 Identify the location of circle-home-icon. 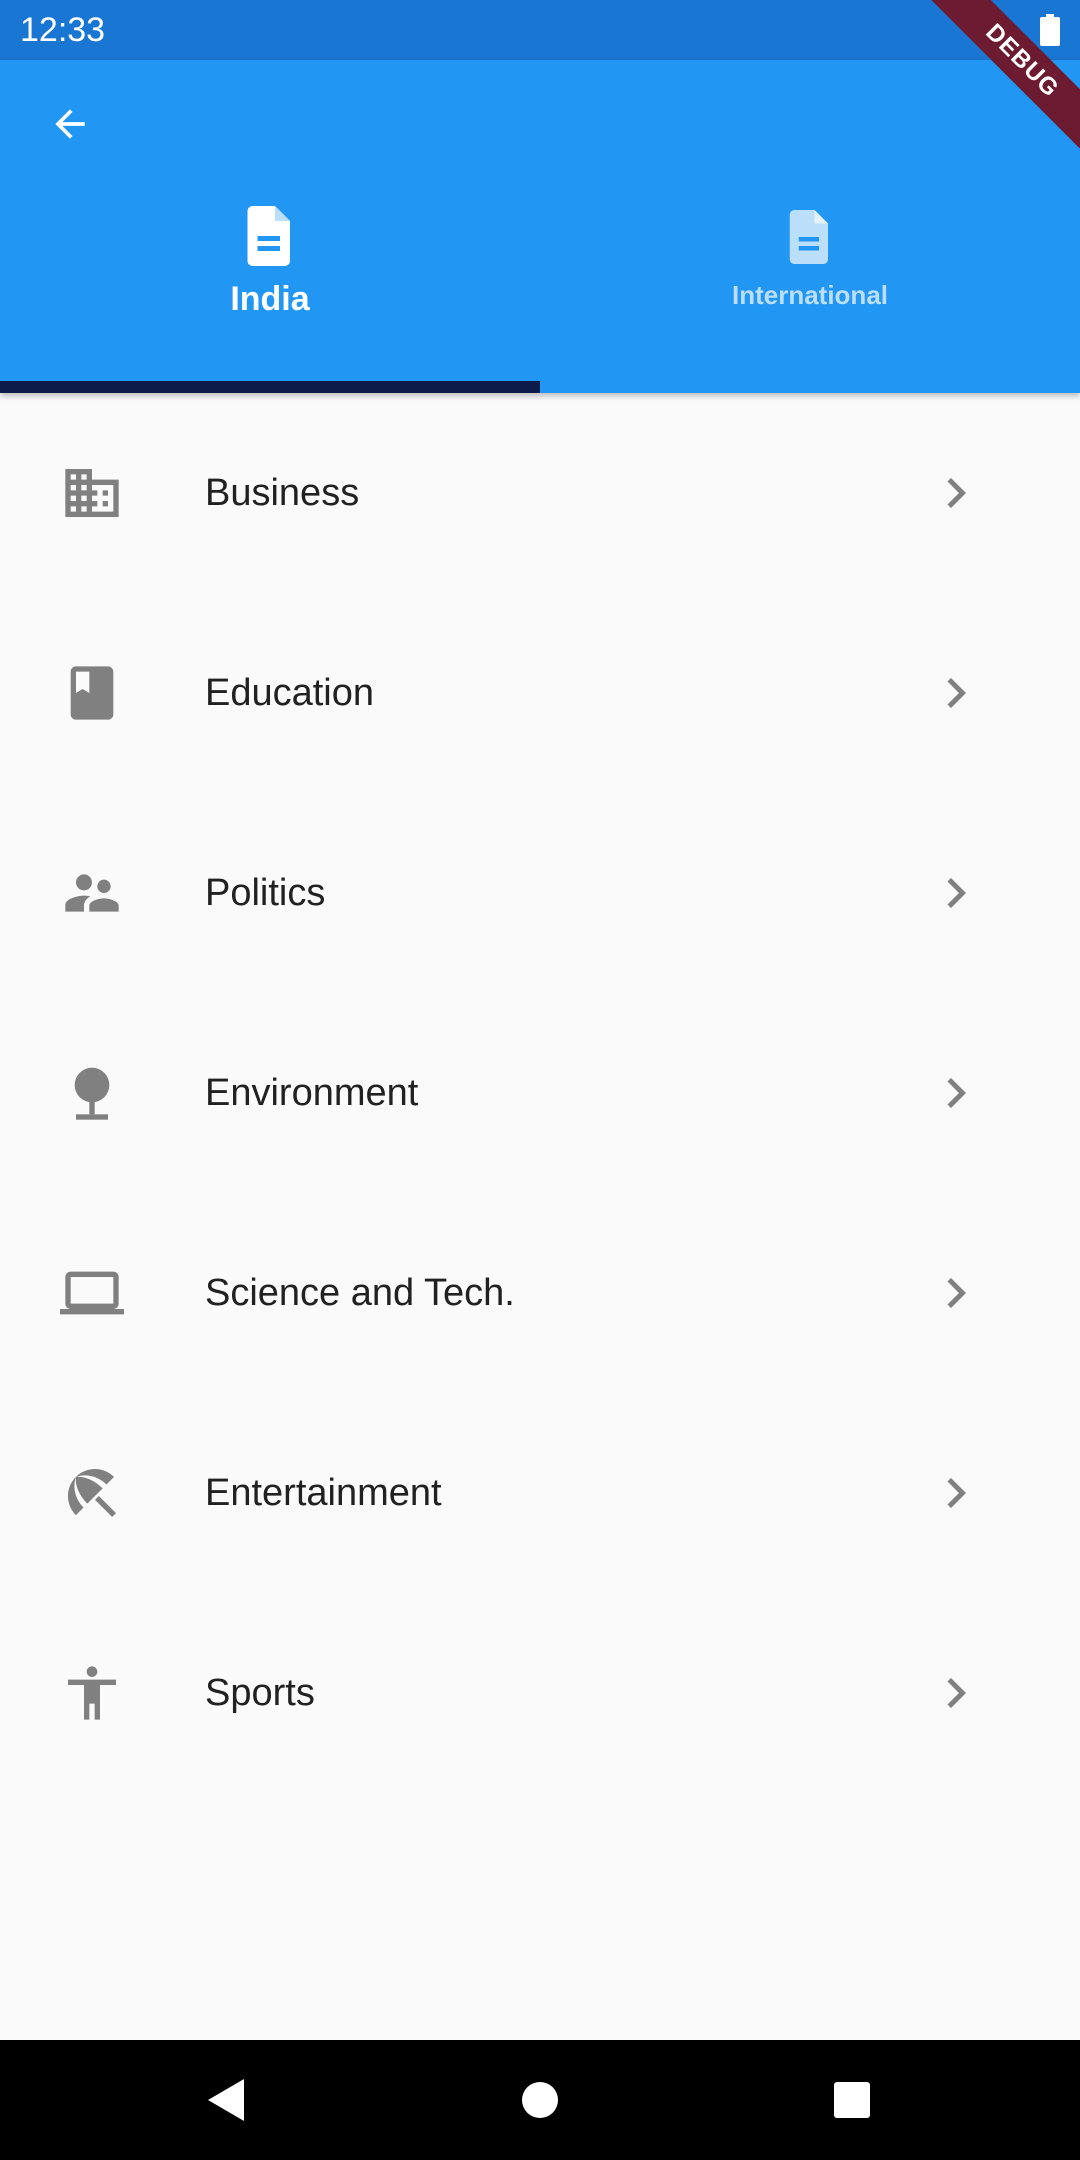
(540, 2100).